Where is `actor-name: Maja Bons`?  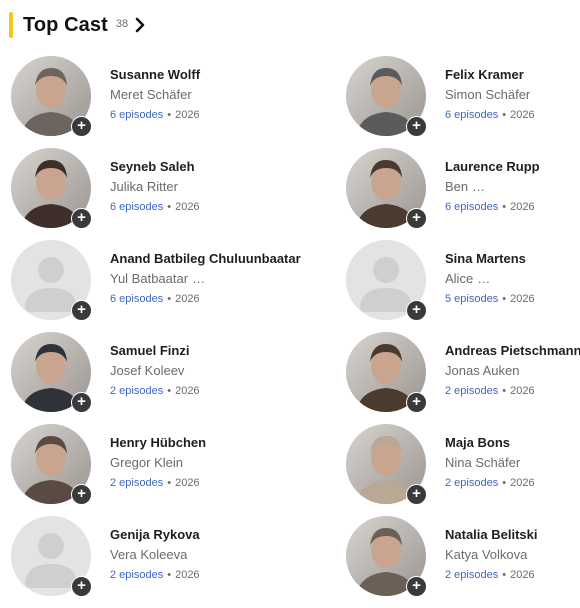
actor-name: Maja Bons is located at coordinates (490, 443).